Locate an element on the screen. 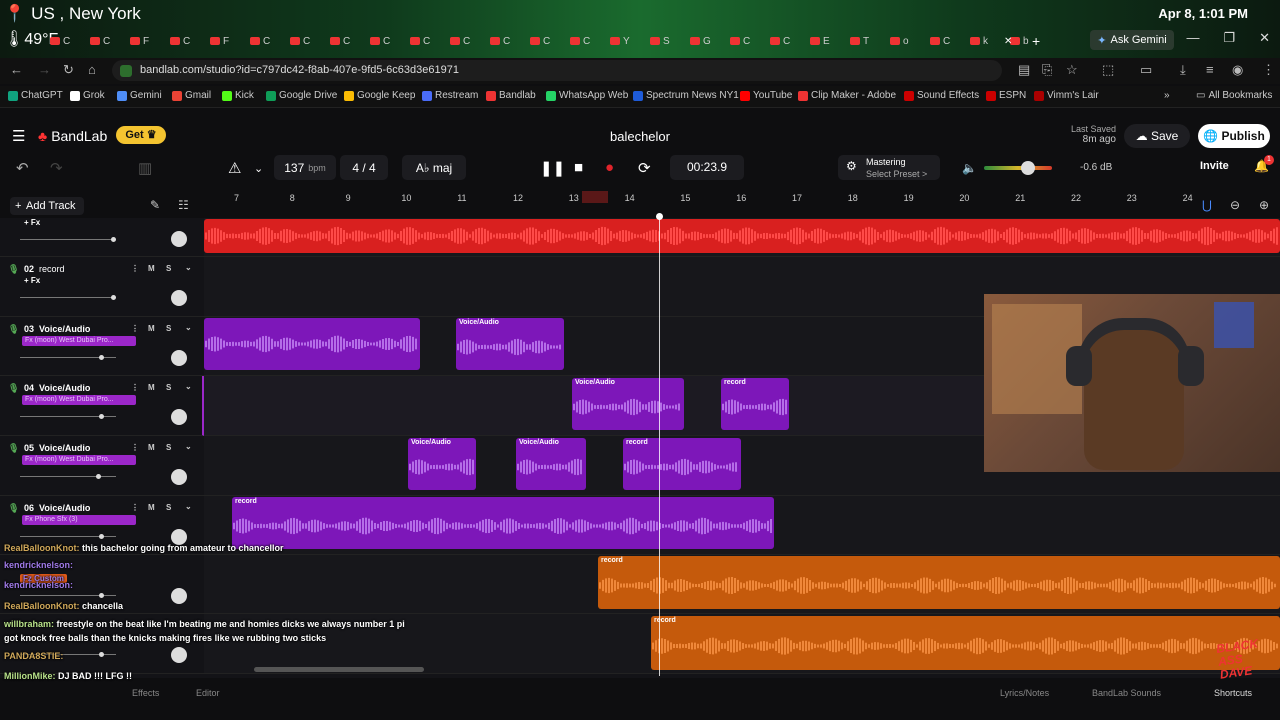 The image size is (1280, 720). bandlab-sounds-tab: BandLab Sounds is located at coordinates (1126, 693).